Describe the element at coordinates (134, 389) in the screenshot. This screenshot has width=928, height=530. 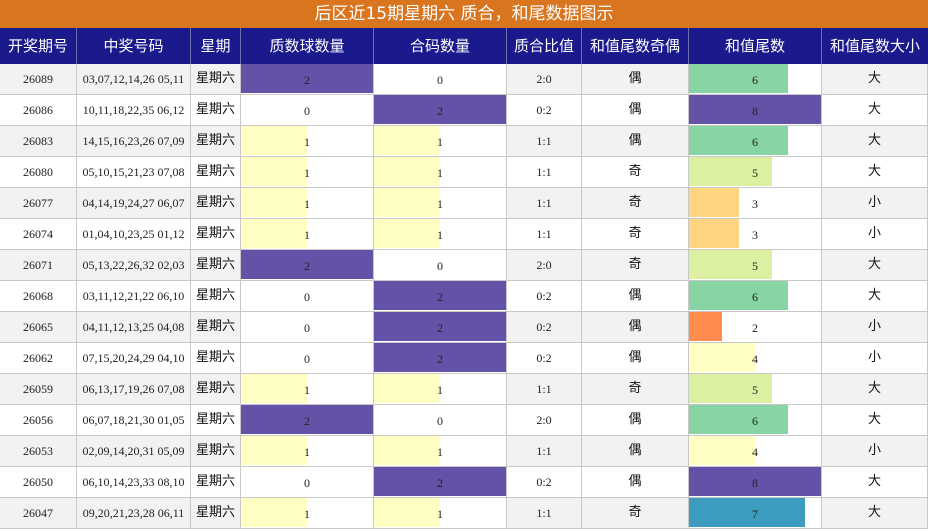
I see `cell-numbers: 06,13,17,19,26 07,08` at that location.